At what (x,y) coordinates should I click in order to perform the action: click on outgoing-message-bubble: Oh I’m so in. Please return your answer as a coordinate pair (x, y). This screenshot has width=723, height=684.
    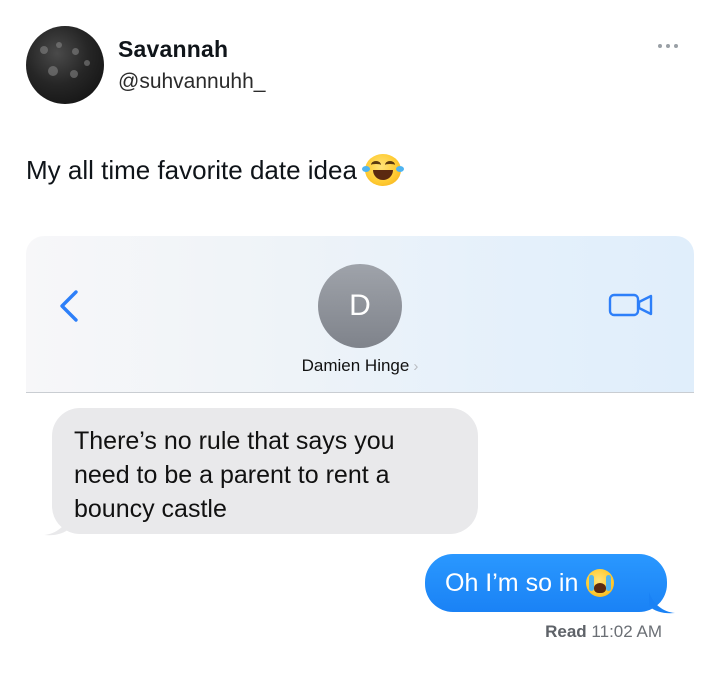
    Looking at the image, I should click on (550, 584).